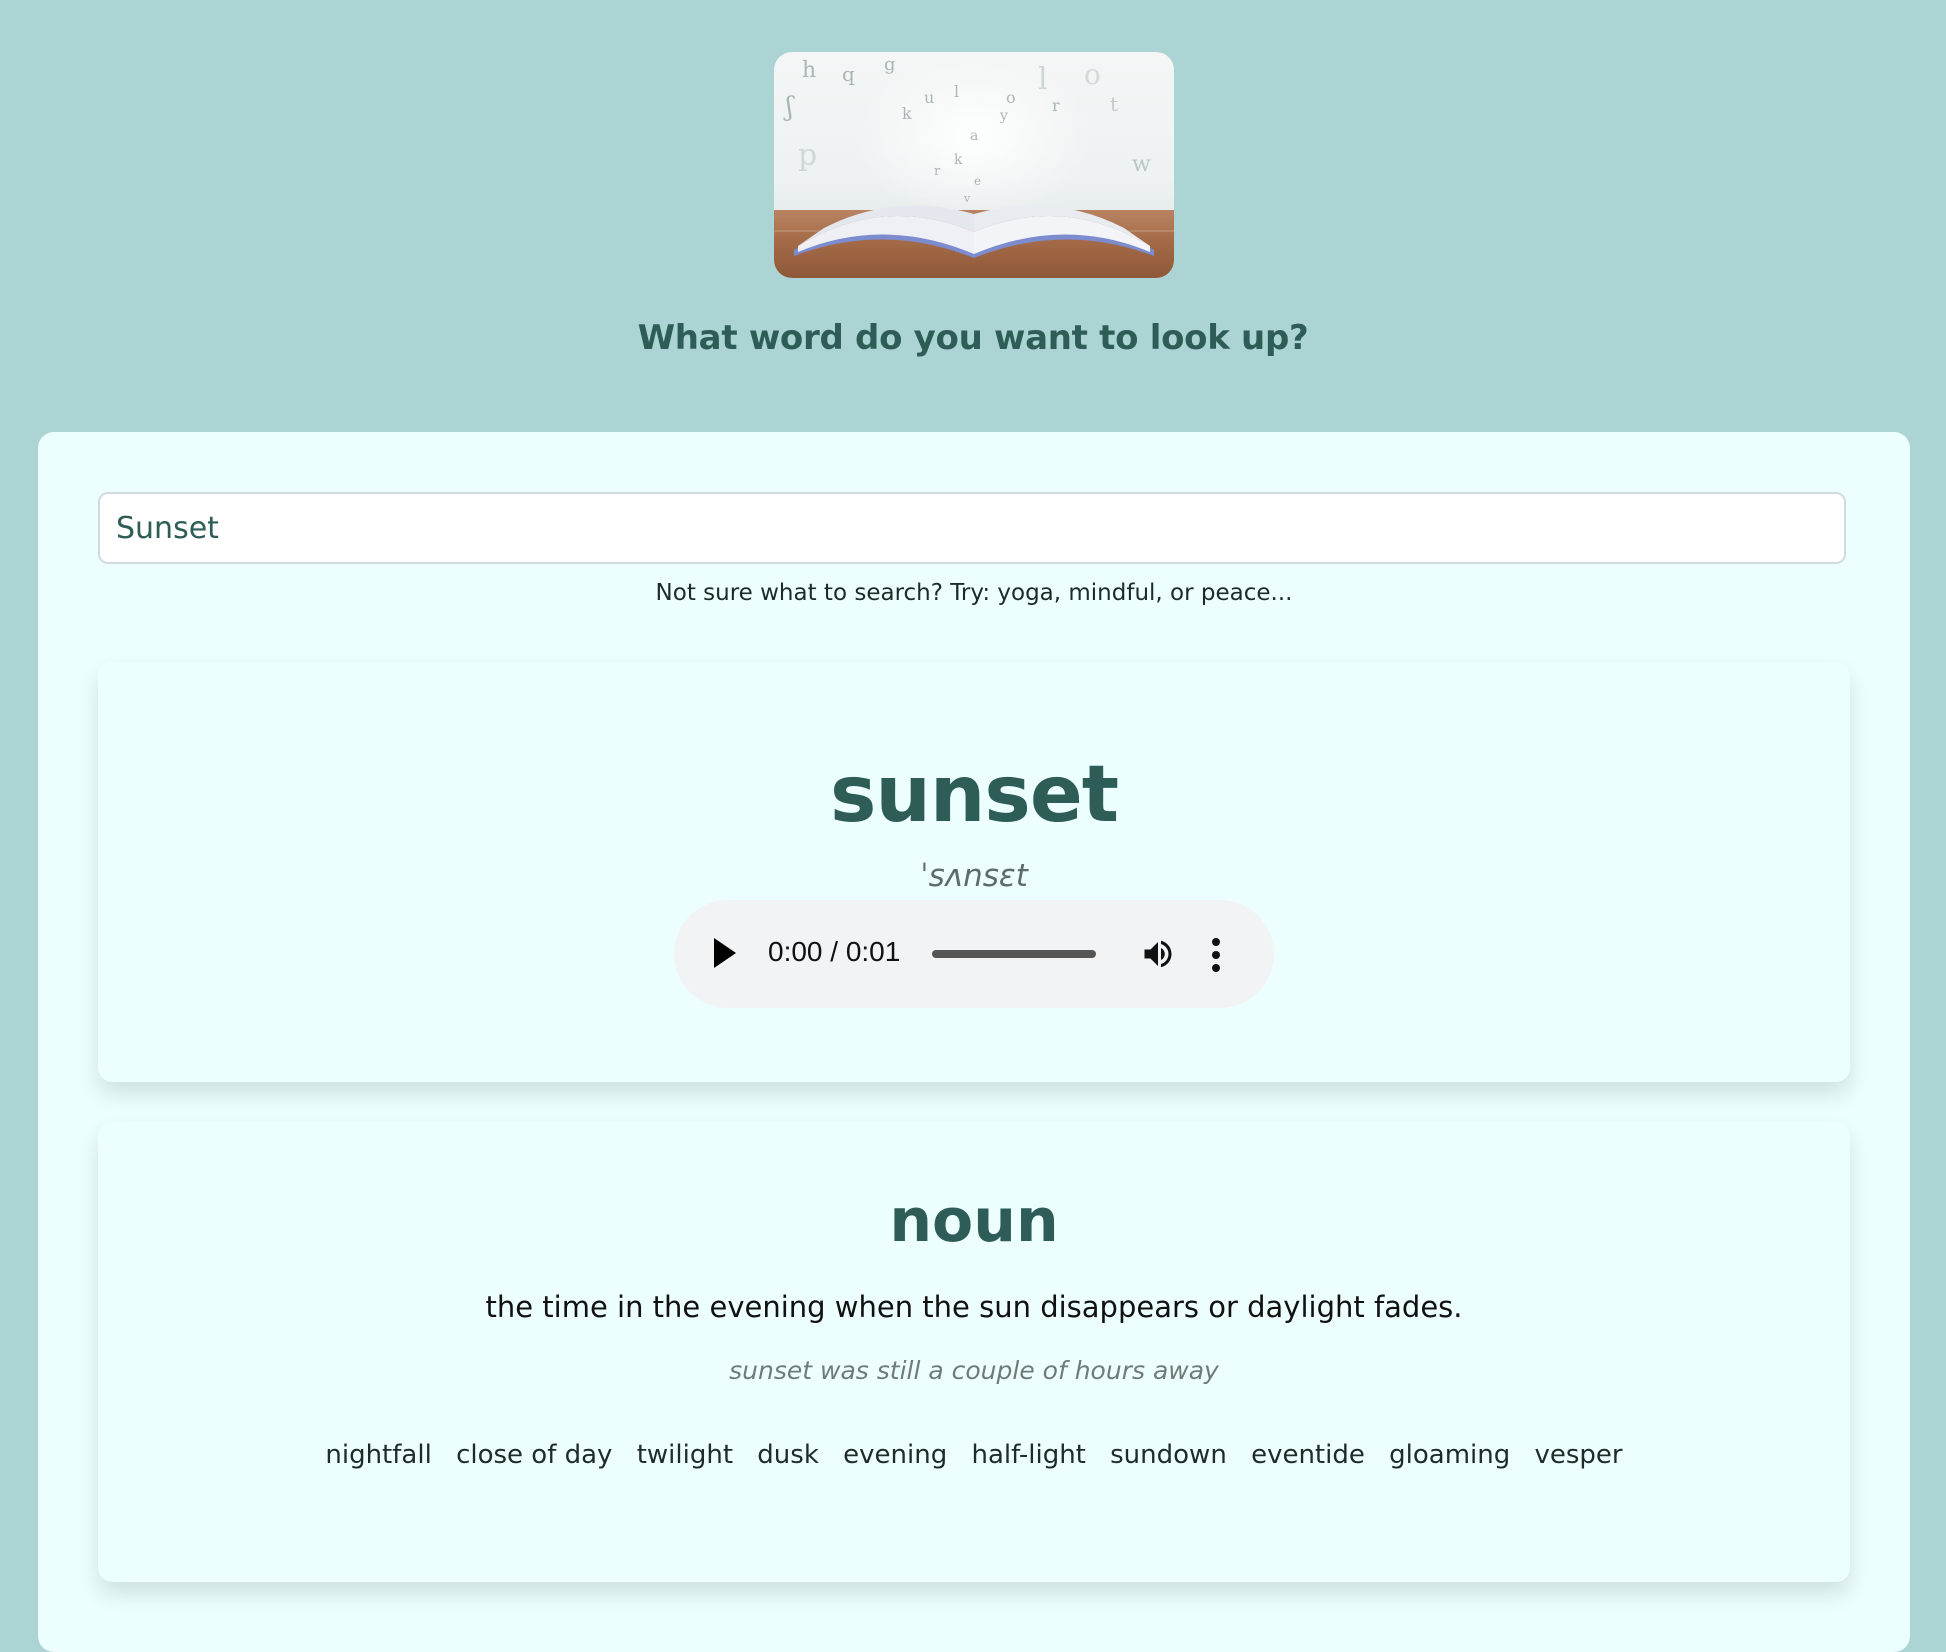  What do you see at coordinates (978, 181) in the screenshot?
I see `floating-letter-decoration: e` at bounding box center [978, 181].